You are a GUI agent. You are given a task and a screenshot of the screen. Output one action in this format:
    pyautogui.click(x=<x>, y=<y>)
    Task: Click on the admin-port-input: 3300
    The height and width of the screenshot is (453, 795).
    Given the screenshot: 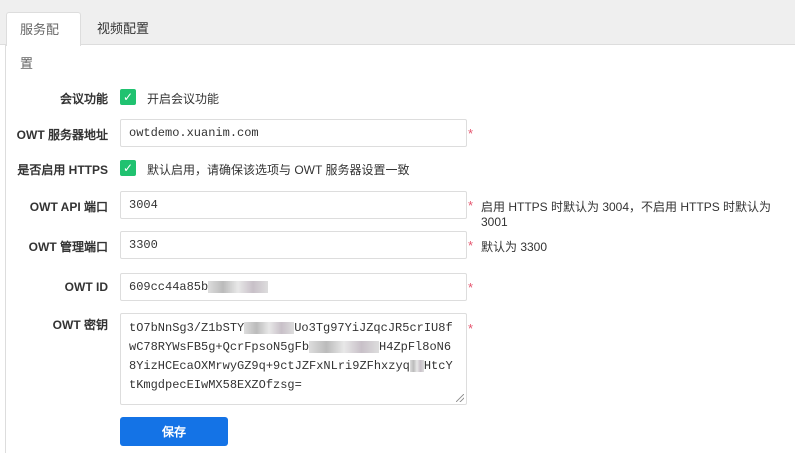 What is the action you would take?
    pyautogui.click(x=293, y=245)
    